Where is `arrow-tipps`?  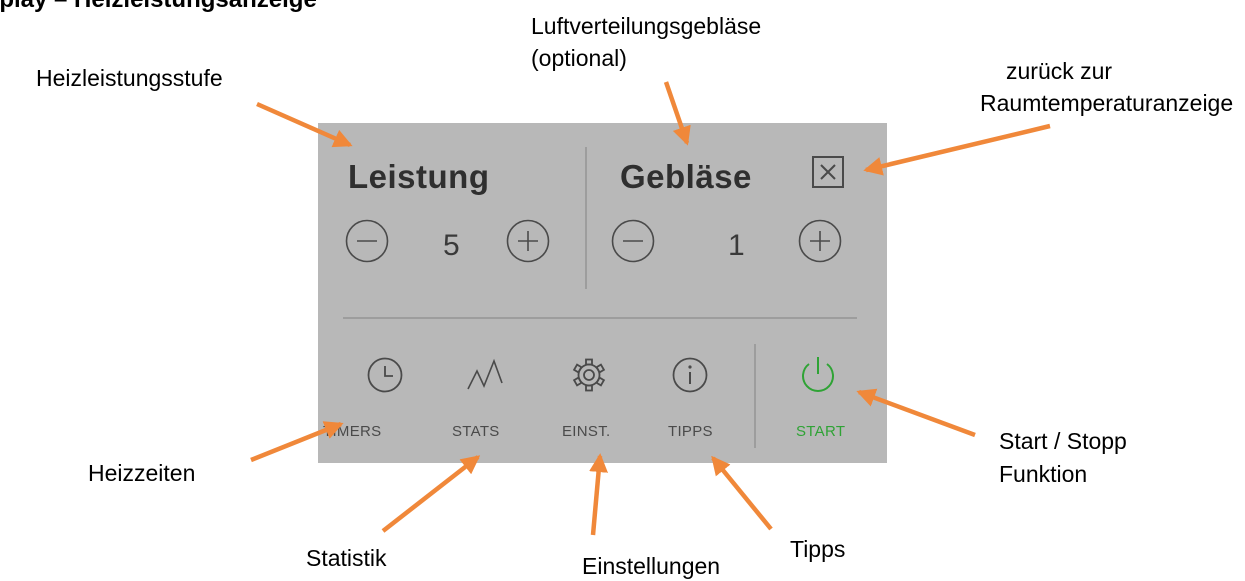
arrow-tipps is located at coordinates (742, 493).